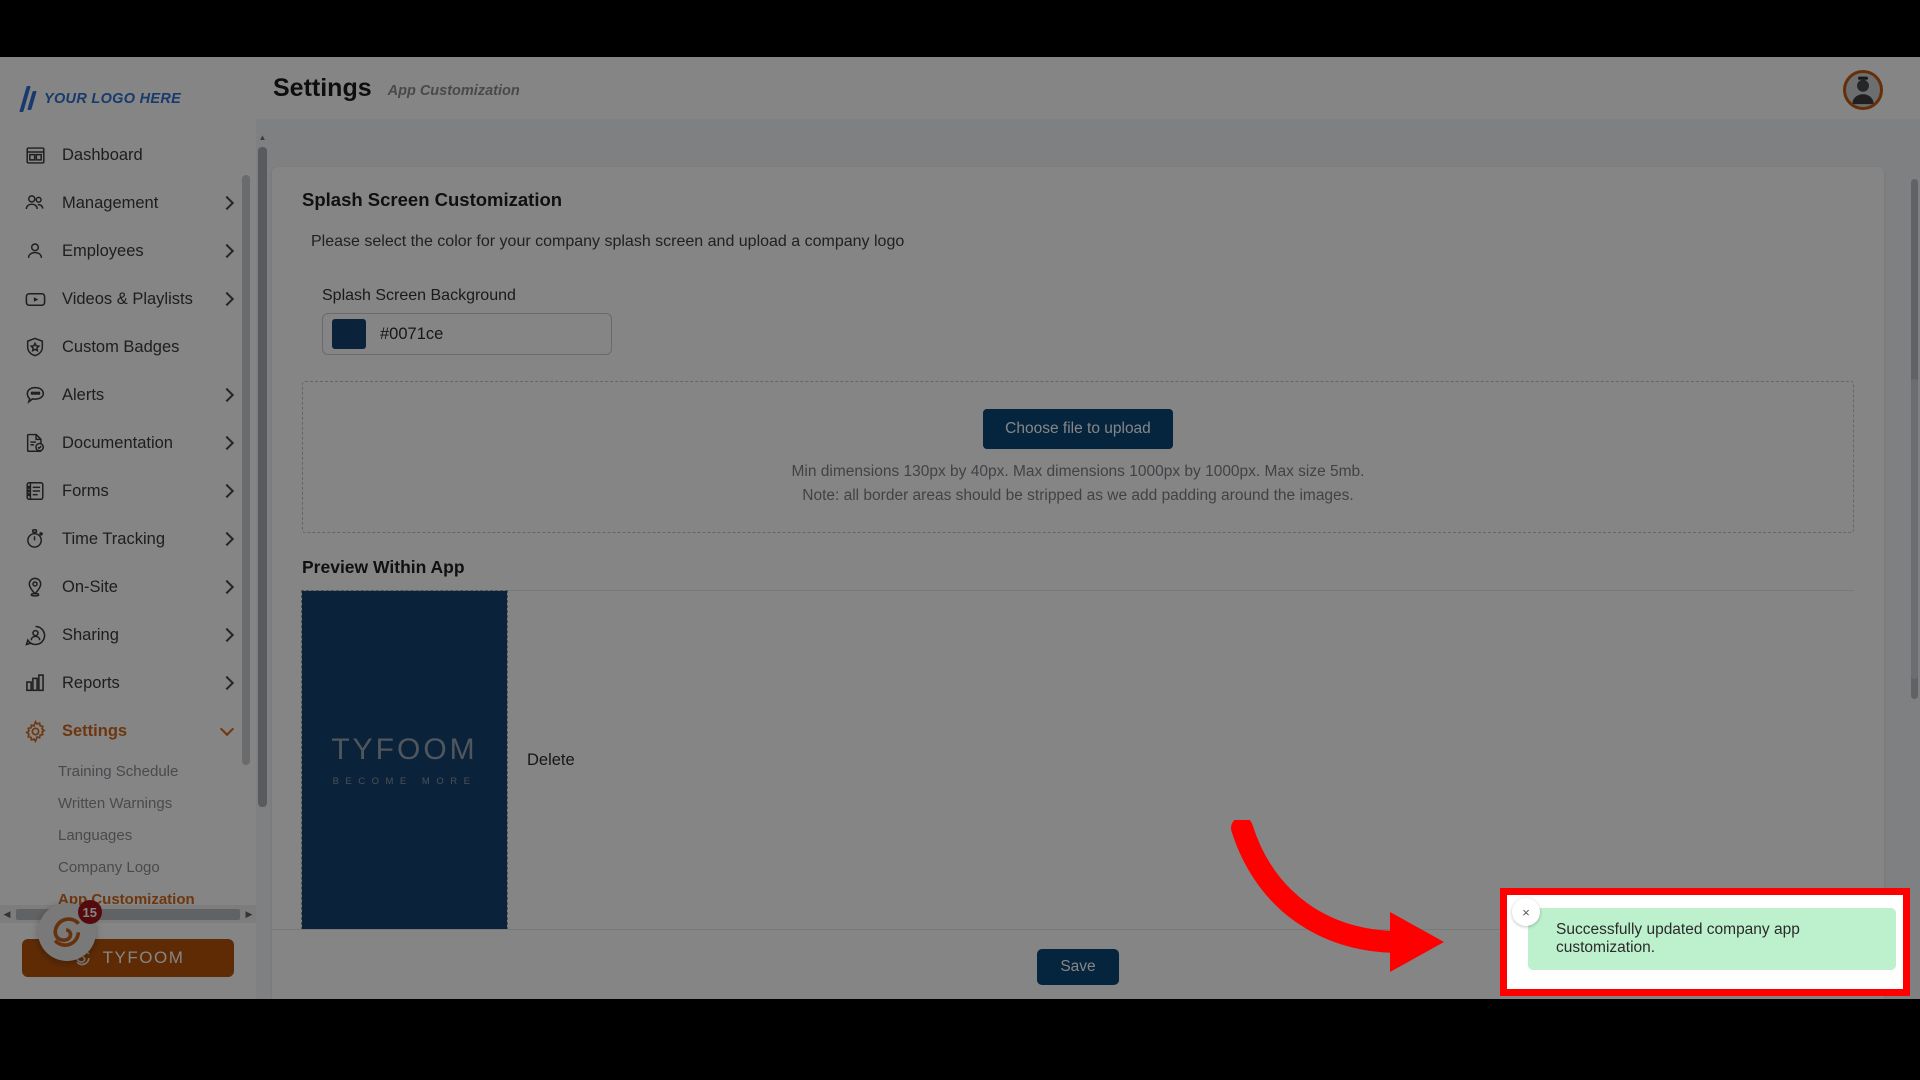 The image size is (1920, 1080). Describe the element at coordinates (35, 491) in the screenshot. I see `forms-list-icon` at that location.